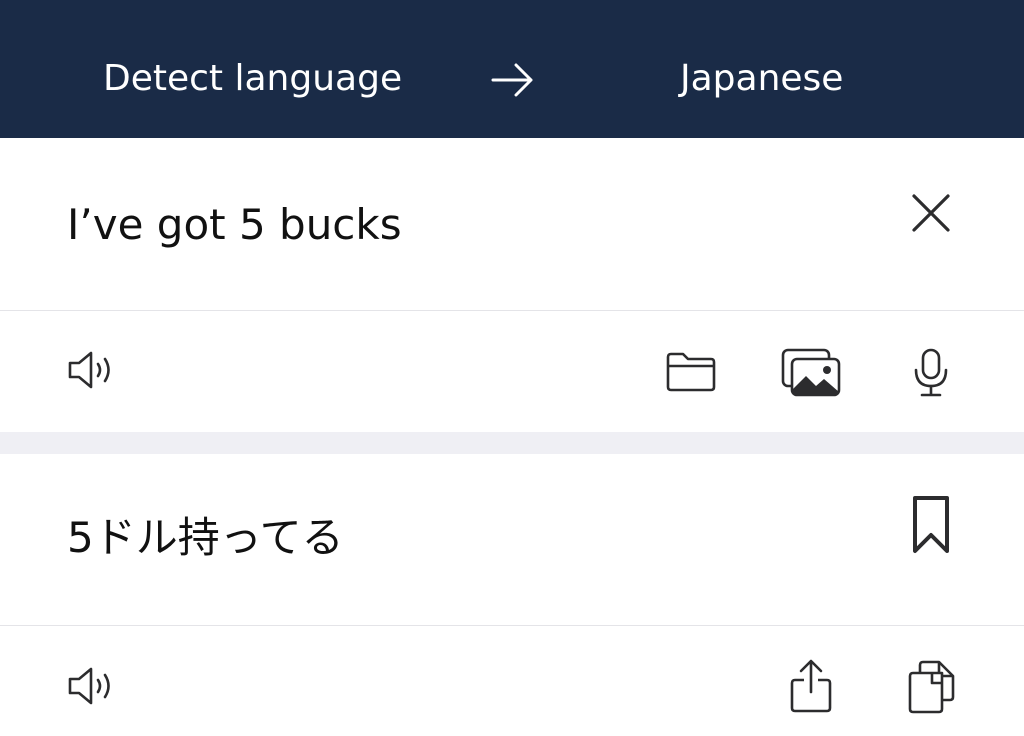  What do you see at coordinates (205, 537) in the screenshot?
I see `translated-text: 5ドル持ってる` at bounding box center [205, 537].